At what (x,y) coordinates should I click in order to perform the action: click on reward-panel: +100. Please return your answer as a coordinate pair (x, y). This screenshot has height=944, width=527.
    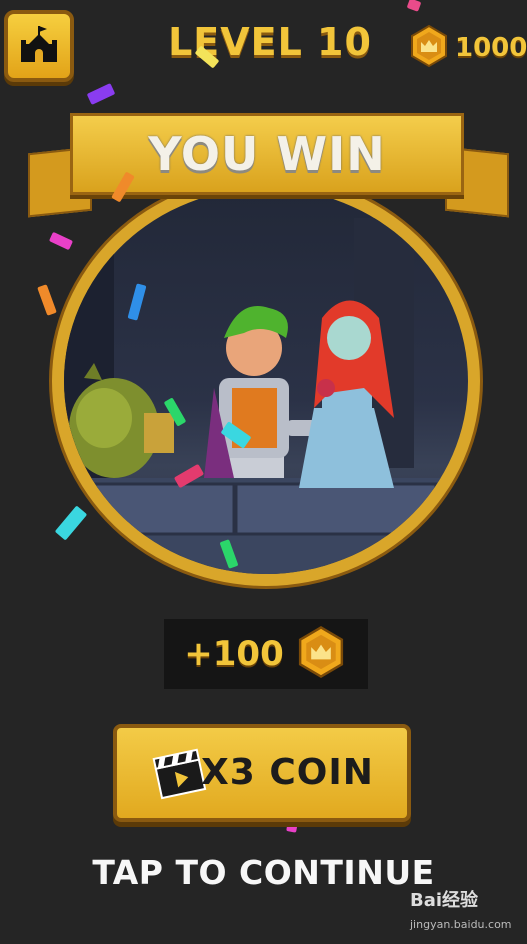
    Looking at the image, I should click on (266, 654).